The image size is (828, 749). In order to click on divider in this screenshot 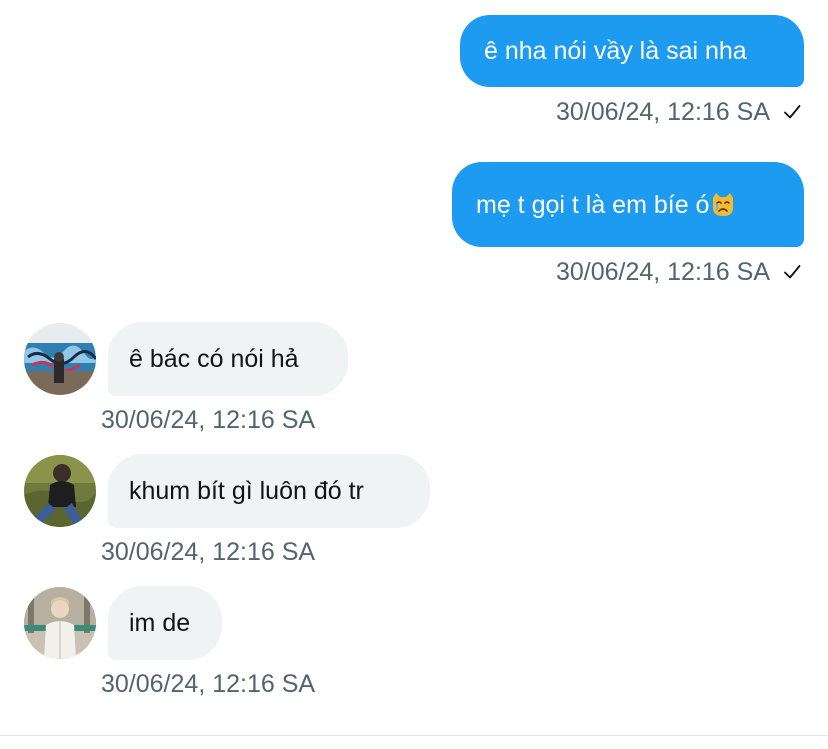, I will do `click(414, 735)`.